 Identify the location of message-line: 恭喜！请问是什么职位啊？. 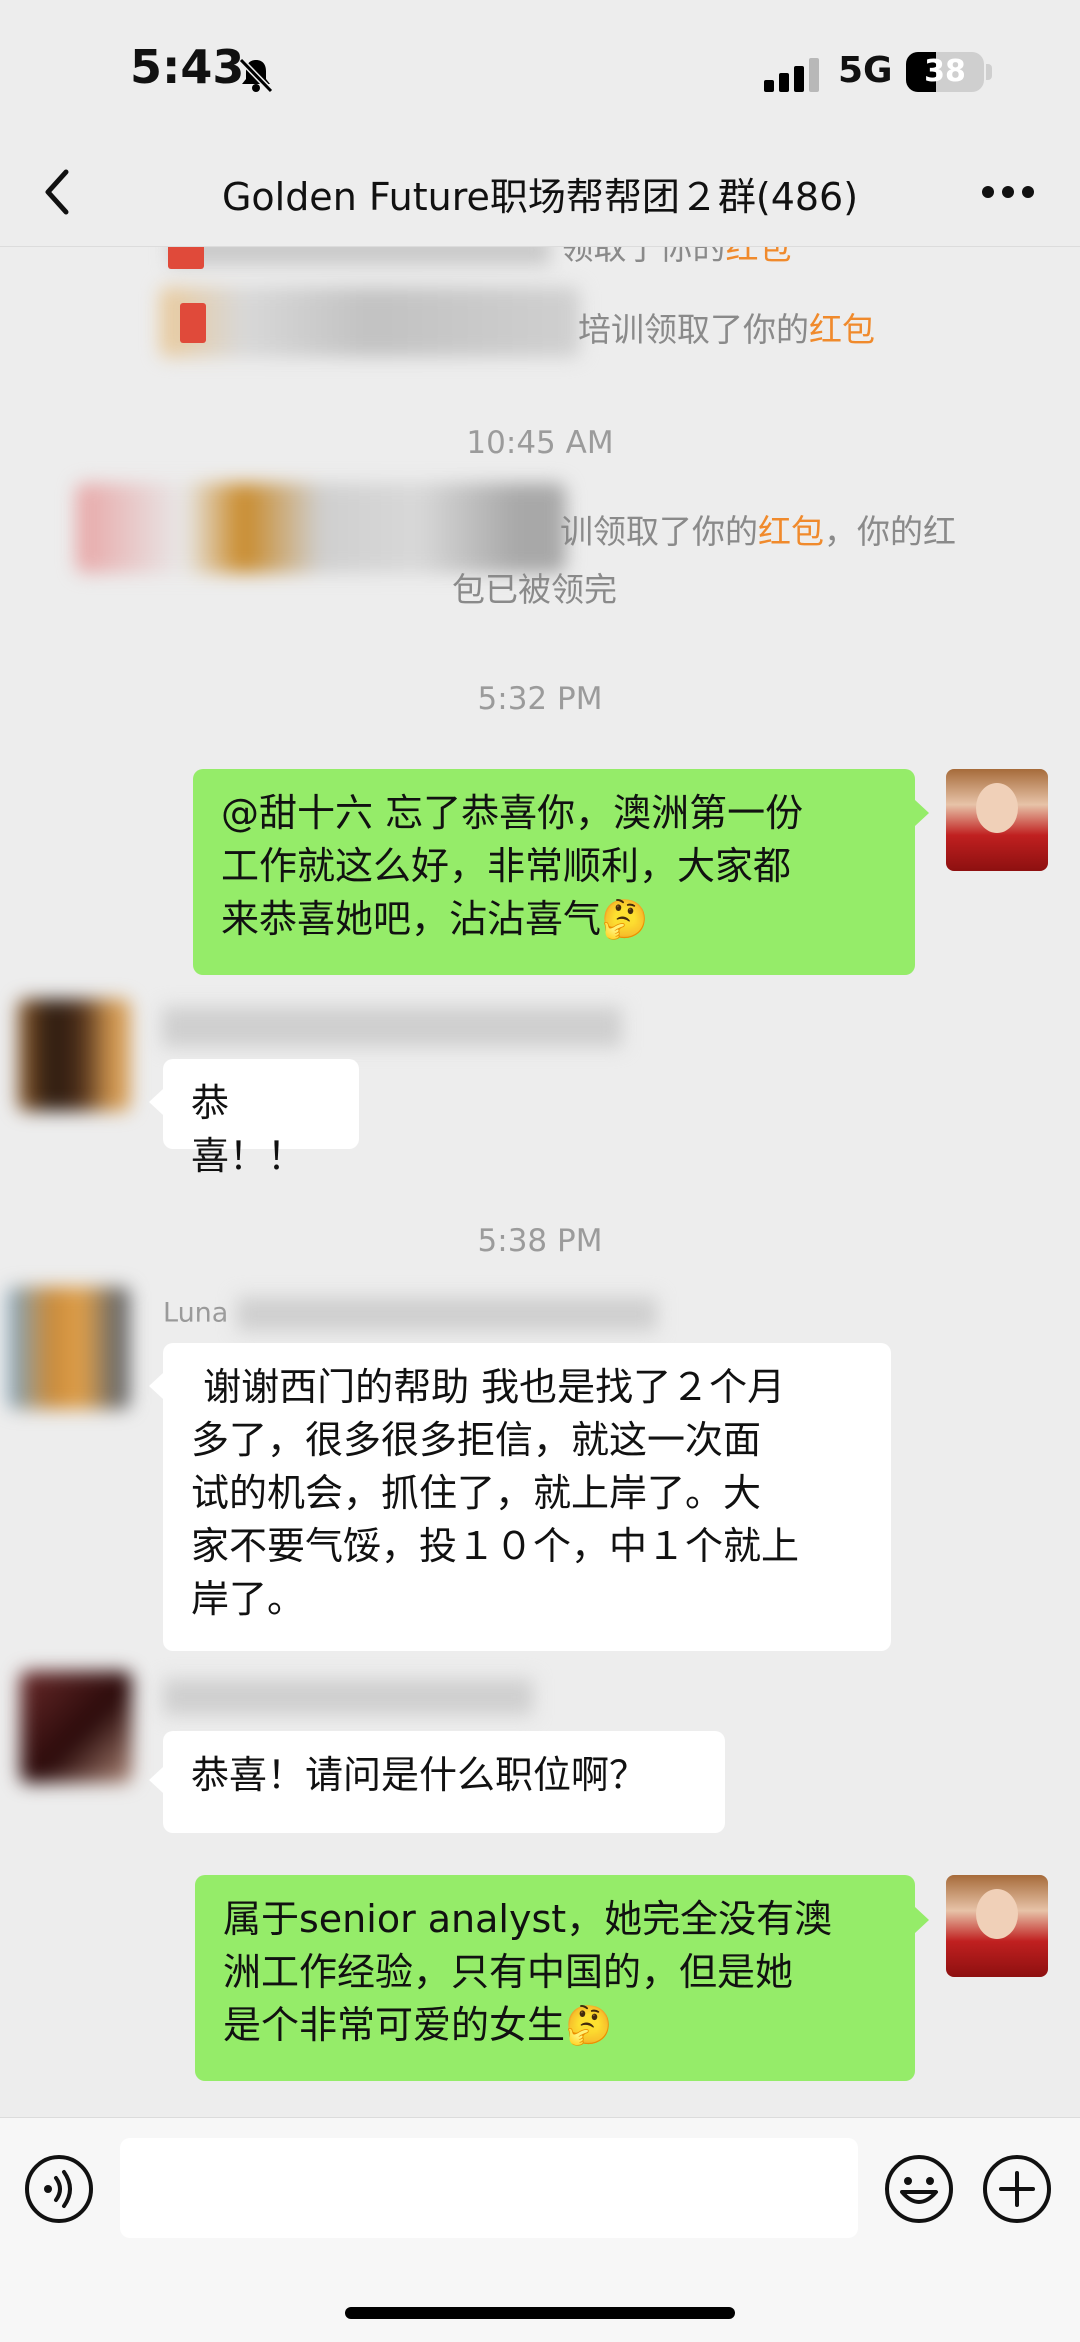
(419, 1775).